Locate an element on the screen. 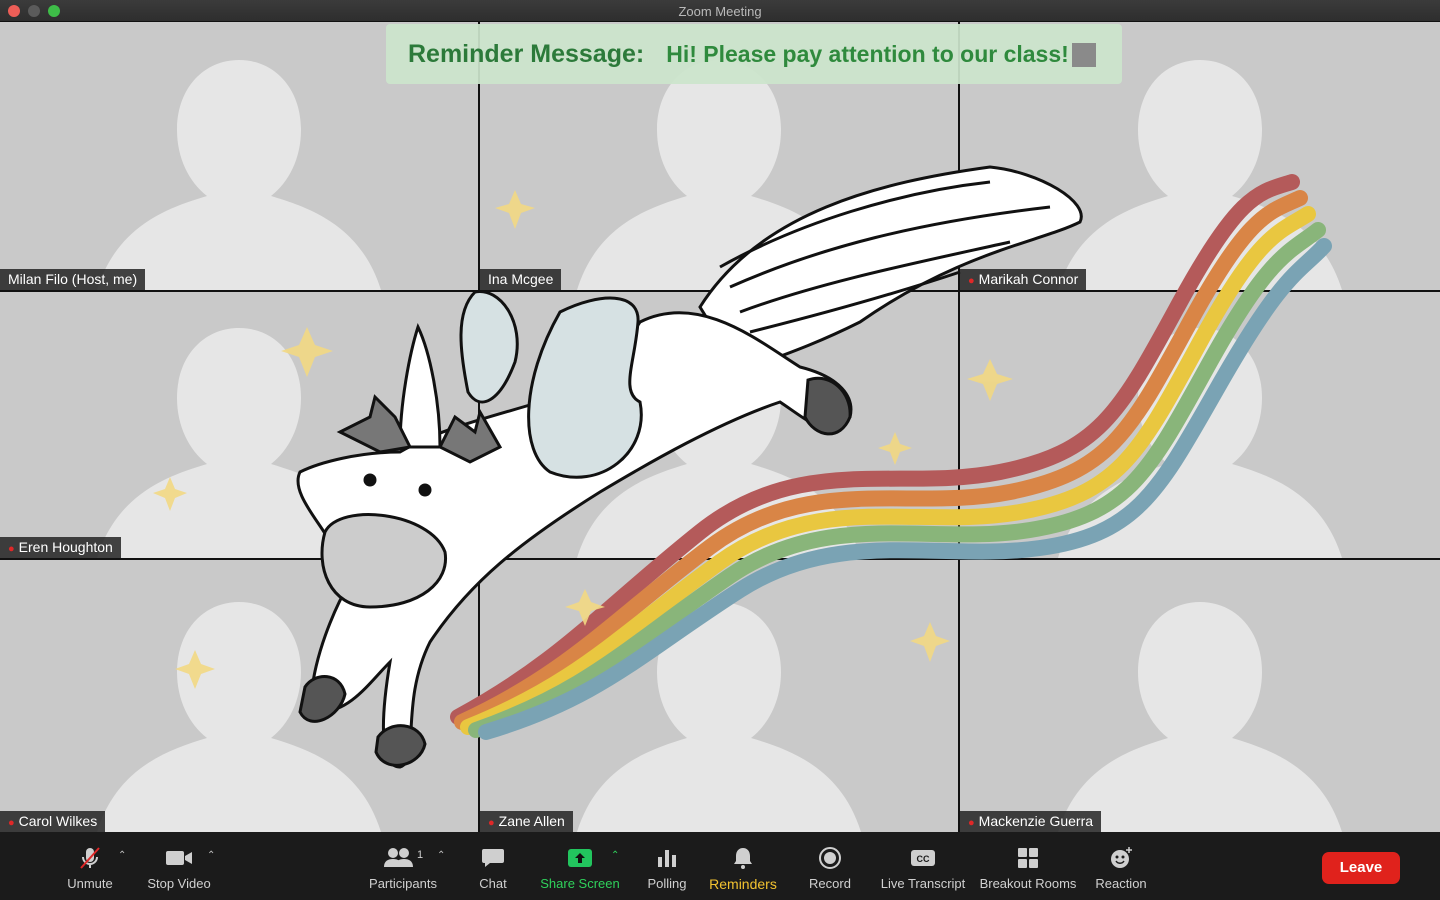 The width and height of the screenshot is (1440, 900). participant-name-tag: ● Carol Wilkes is located at coordinates (53, 821).